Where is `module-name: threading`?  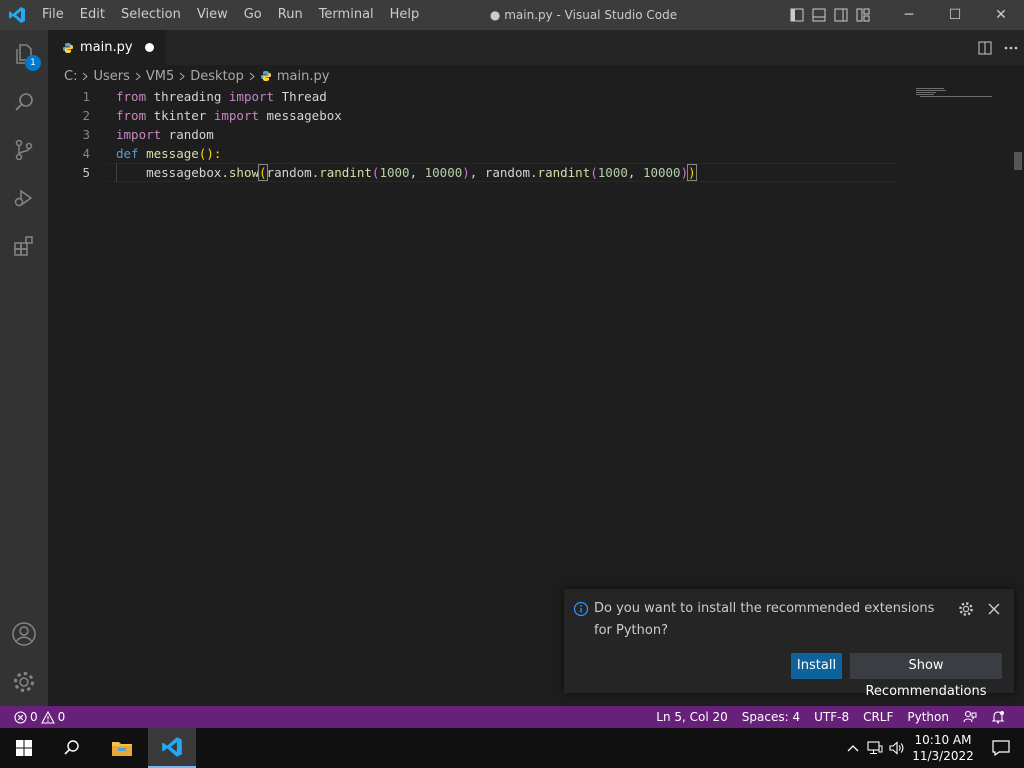
module-name: threading is located at coordinates (187, 96).